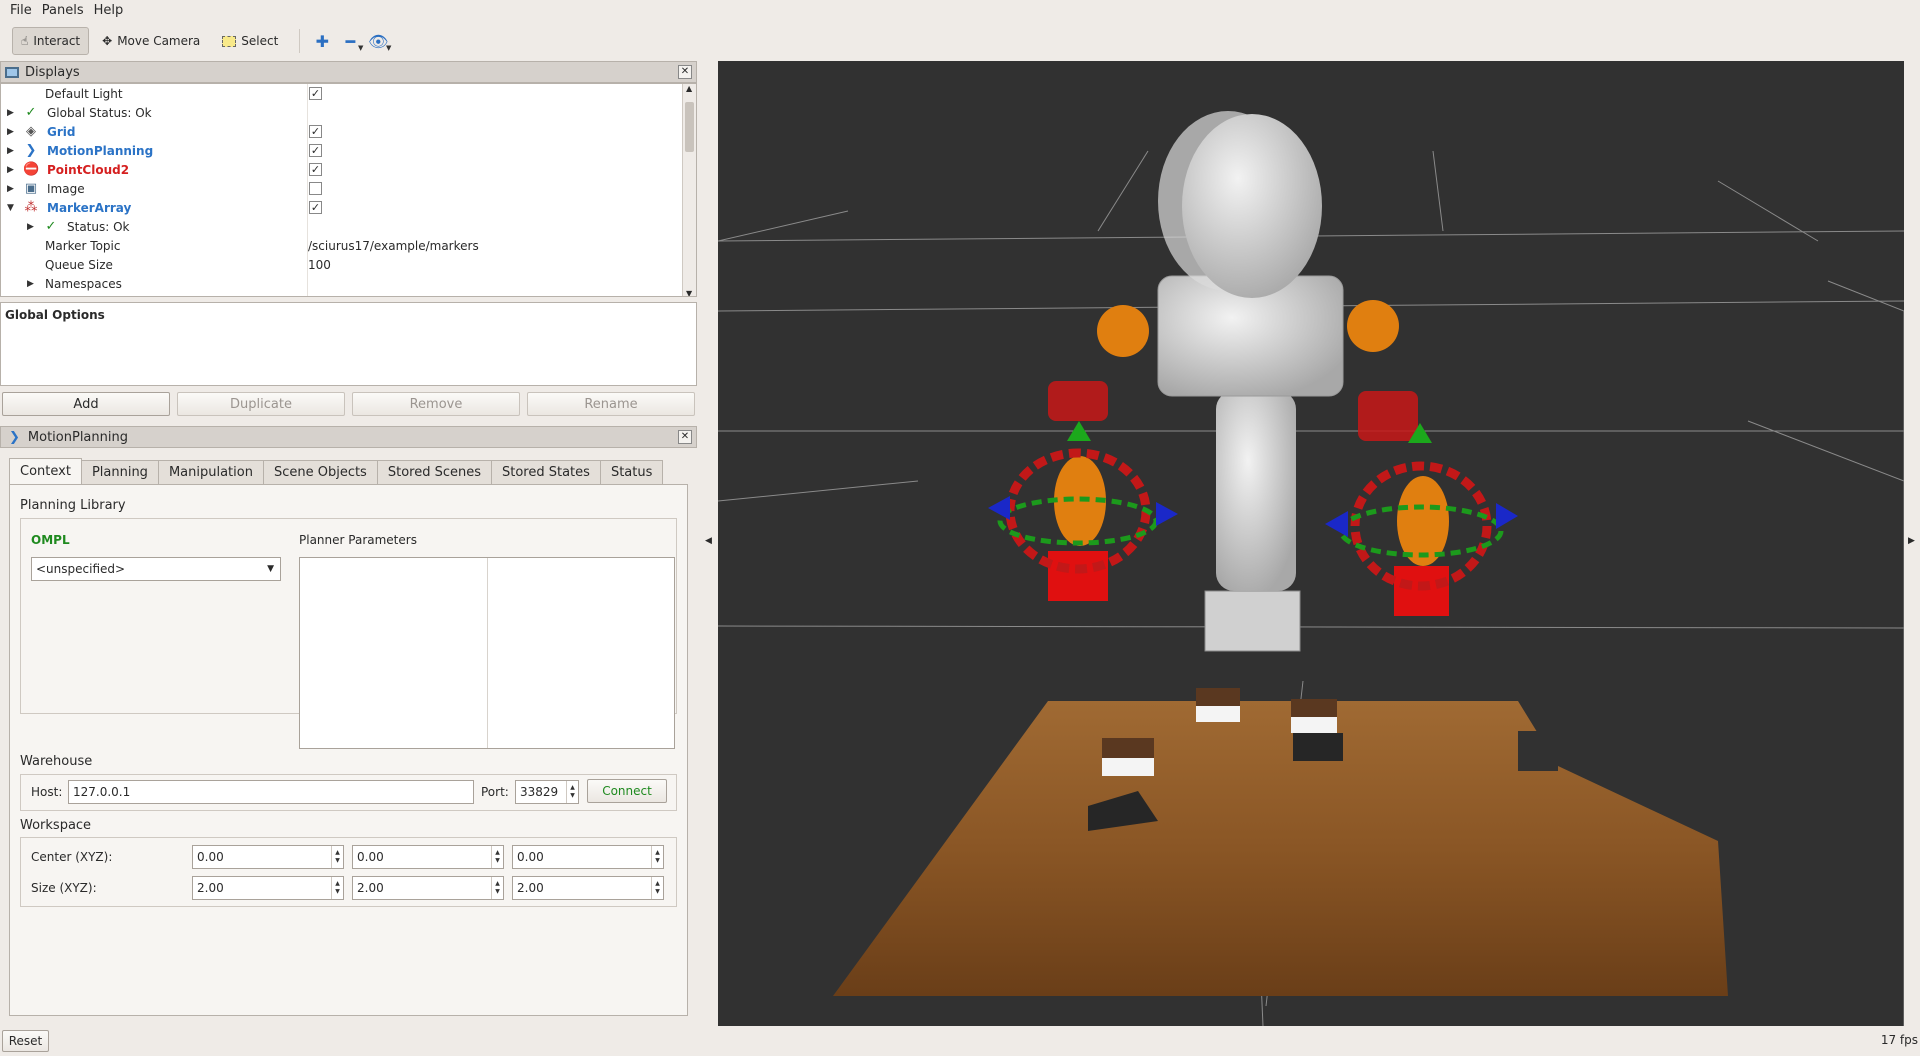 Image resolution: width=1920 pixels, height=1056 pixels. I want to click on planning-library-group: OMPL <unspecified> ▼ Planner Parameters, so click(348, 633).